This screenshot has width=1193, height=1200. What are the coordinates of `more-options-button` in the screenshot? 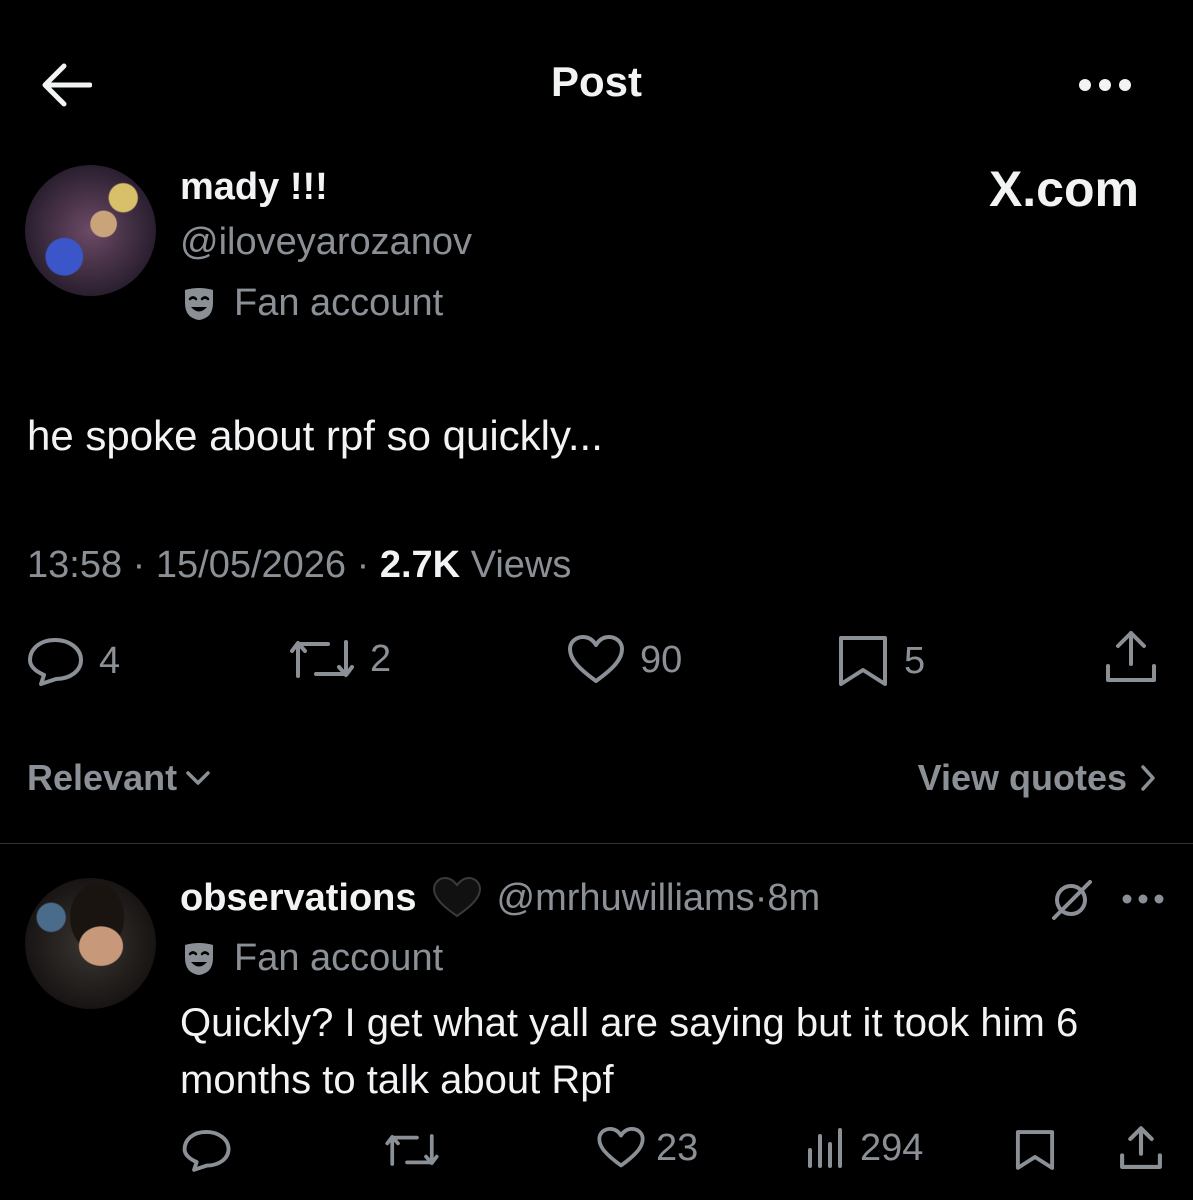 It's located at (1105, 85).